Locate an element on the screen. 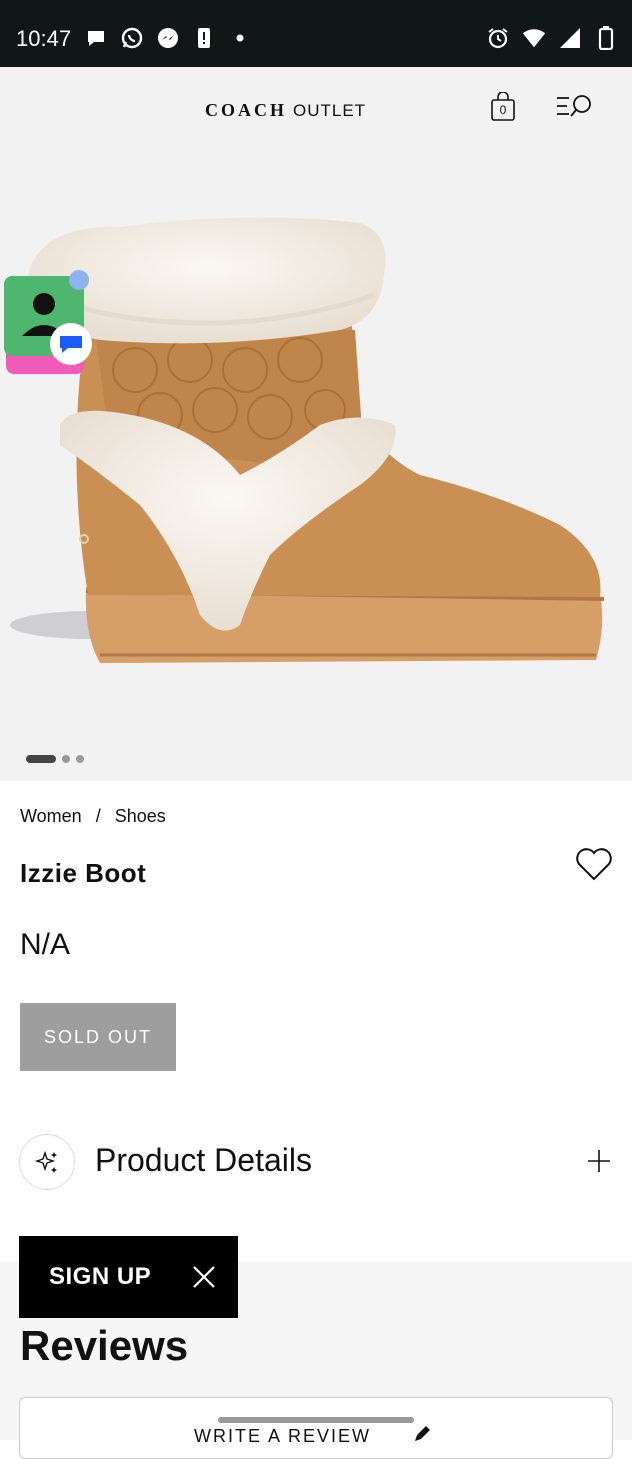 The width and height of the screenshot is (632, 1459). product-details-label: Product Details is located at coordinates (203, 1160).